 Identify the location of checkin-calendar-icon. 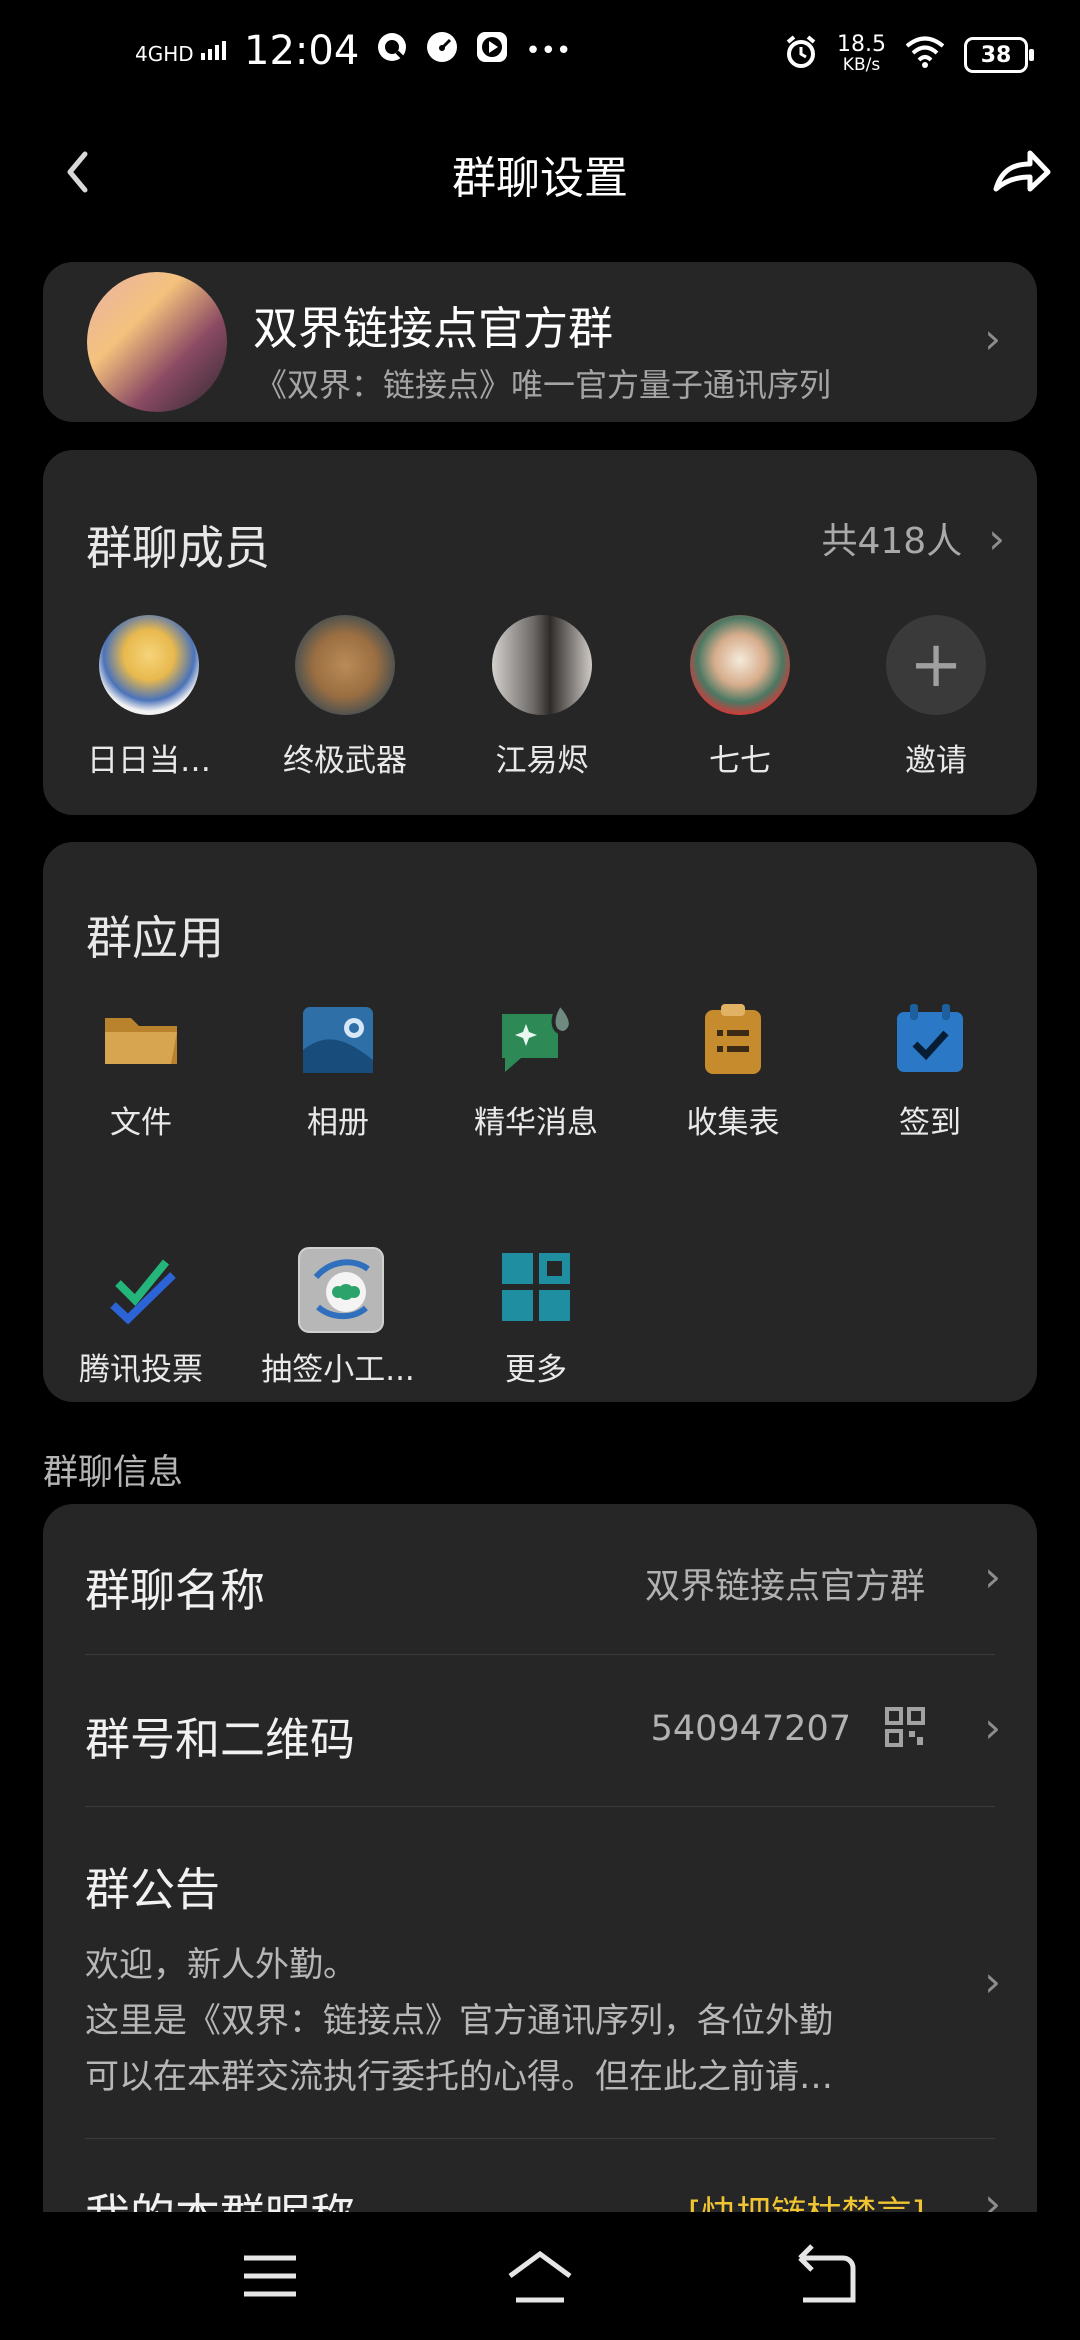
(930, 1040).